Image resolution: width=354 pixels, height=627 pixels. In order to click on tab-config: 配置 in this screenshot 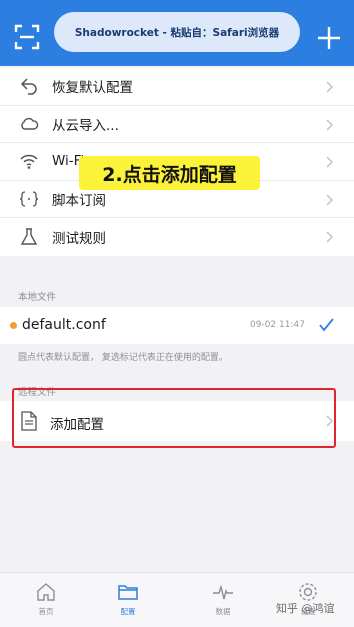, I will do `click(128, 599)`.